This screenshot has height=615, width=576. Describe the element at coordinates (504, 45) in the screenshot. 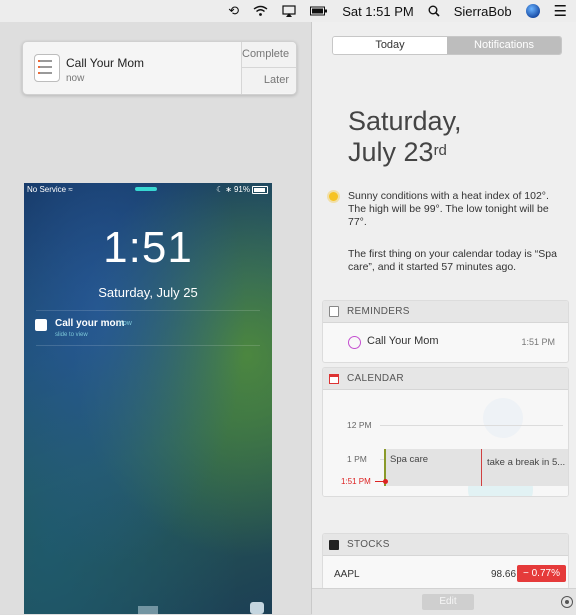

I see `tab-notifications: Notifications` at that location.